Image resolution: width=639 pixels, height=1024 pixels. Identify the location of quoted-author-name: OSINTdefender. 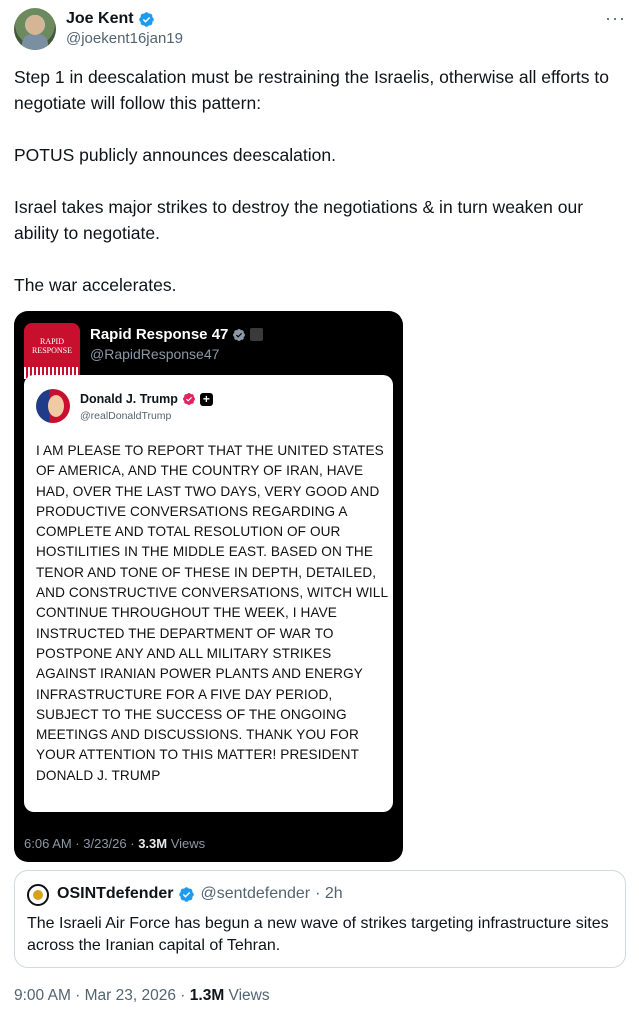
(115, 893).